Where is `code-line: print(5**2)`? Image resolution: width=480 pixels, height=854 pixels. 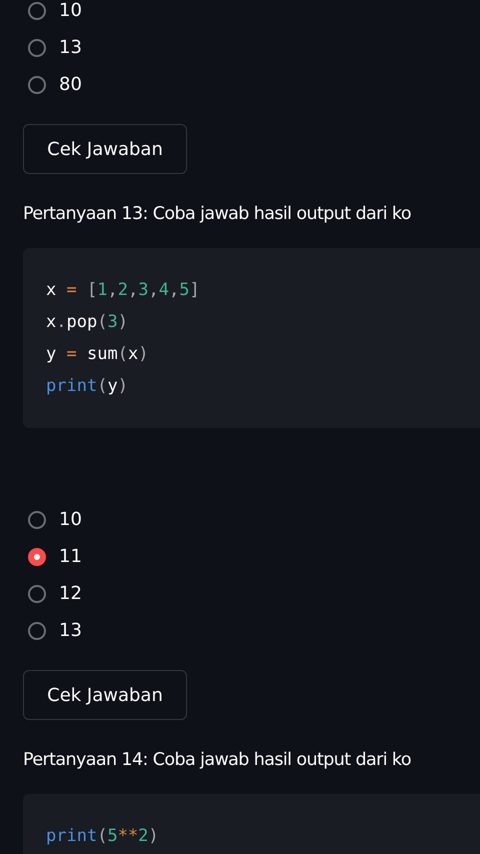 code-line: print(5**2) is located at coordinates (103, 836).